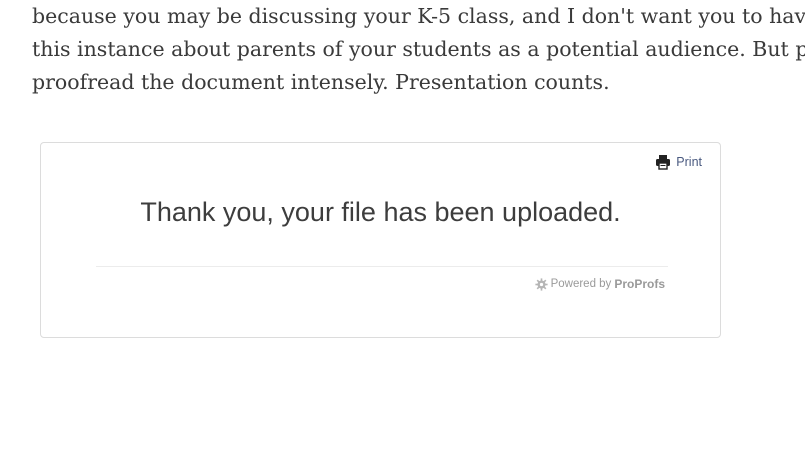 This screenshot has width=805, height=470. What do you see at coordinates (581, 284) in the screenshot?
I see `powered-by-text: Powered by` at bounding box center [581, 284].